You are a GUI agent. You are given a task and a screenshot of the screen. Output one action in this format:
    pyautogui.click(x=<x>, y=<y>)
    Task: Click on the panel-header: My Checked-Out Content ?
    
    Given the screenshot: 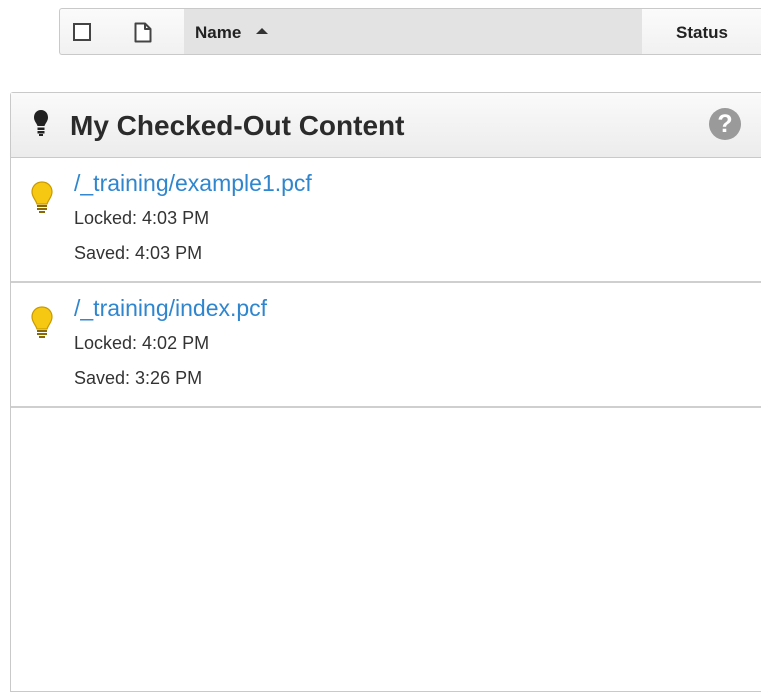 What is the action you would take?
    pyautogui.click(x=386, y=125)
    